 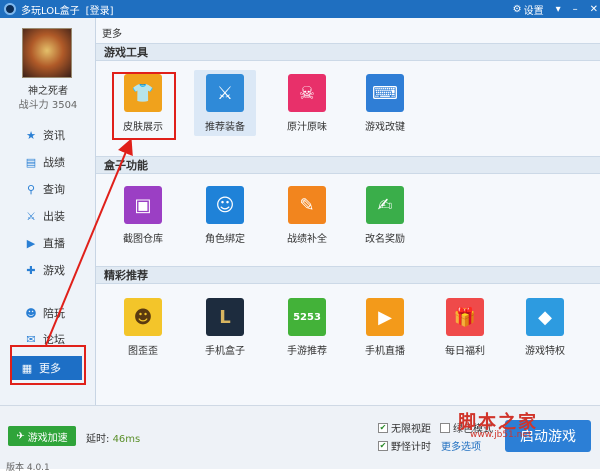 I want to click on annotation-arrow, so click(x=89, y=242).